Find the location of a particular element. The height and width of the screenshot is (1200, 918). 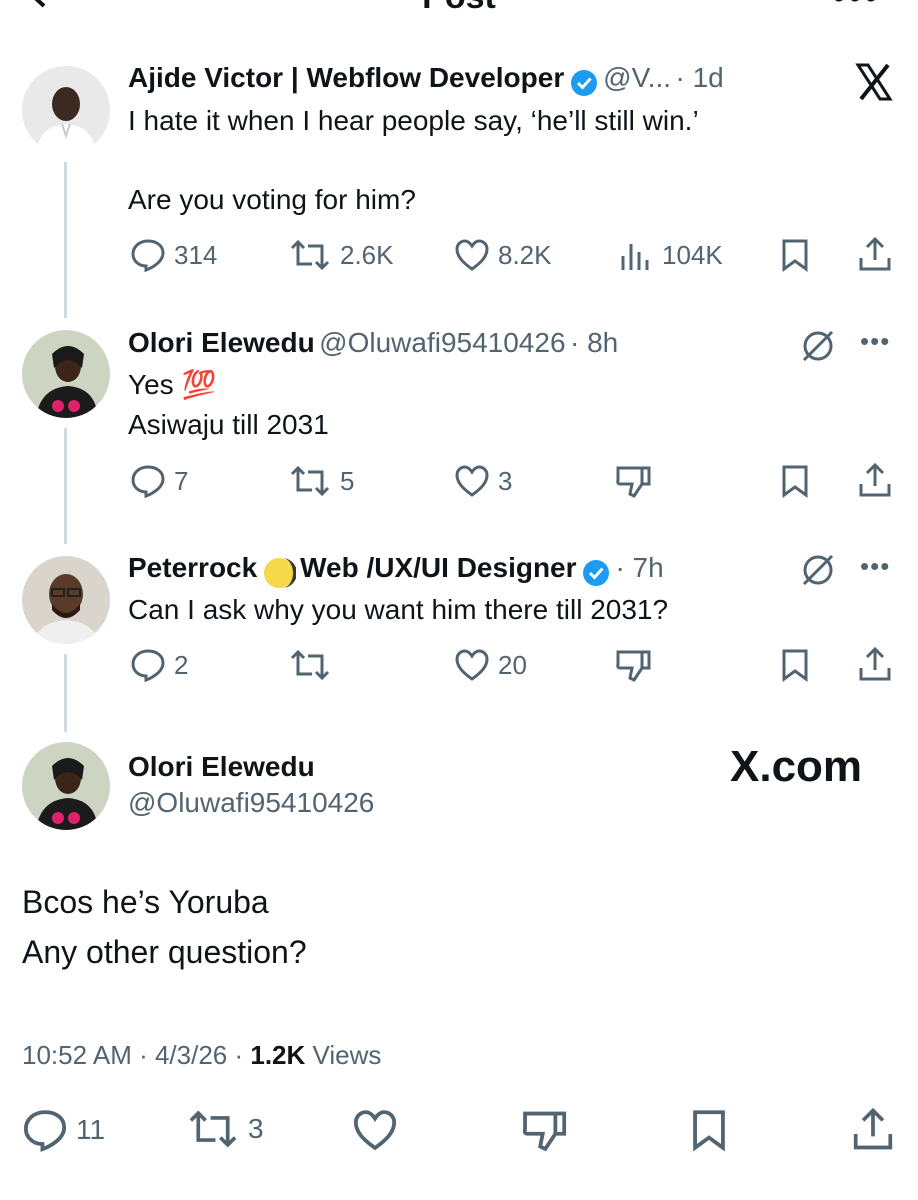

reply-button: 11 is located at coordinates (63, 1130).